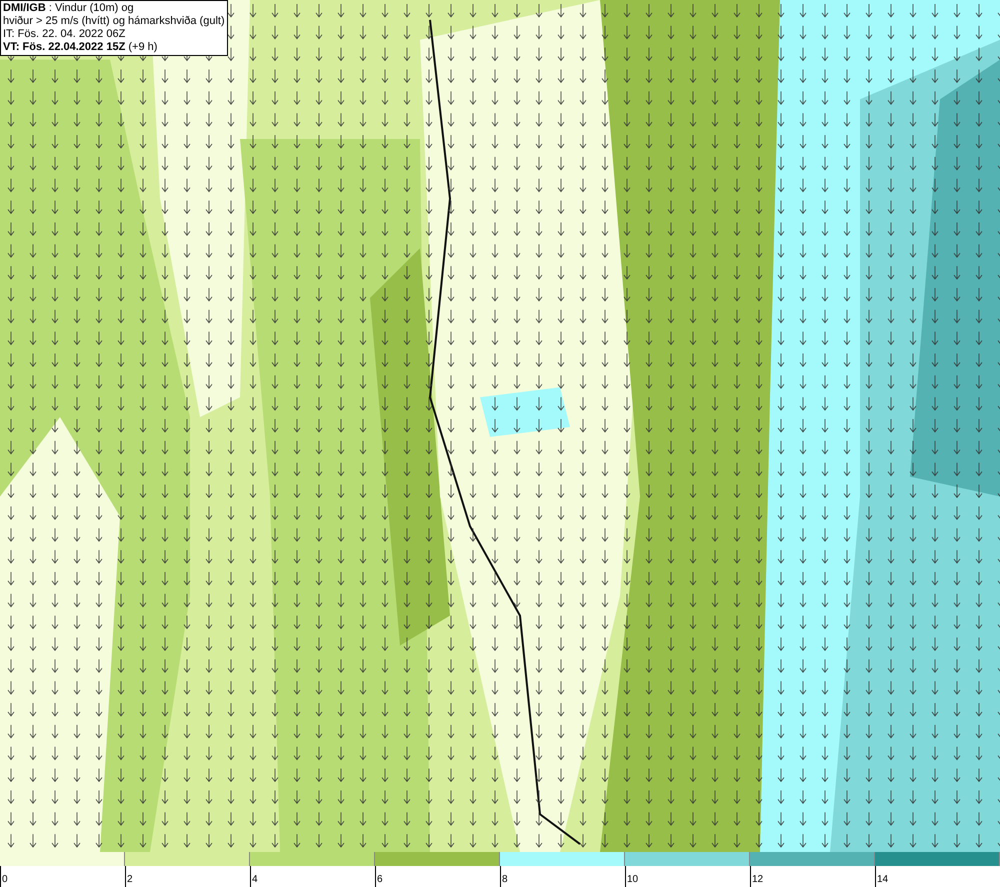 Image resolution: width=1000 pixels, height=887 pixels. What do you see at coordinates (69, 8) in the screenshot?
I see `title-line: DMI/IGB : Vindur (10m) og` at bounding box center [69, 8].